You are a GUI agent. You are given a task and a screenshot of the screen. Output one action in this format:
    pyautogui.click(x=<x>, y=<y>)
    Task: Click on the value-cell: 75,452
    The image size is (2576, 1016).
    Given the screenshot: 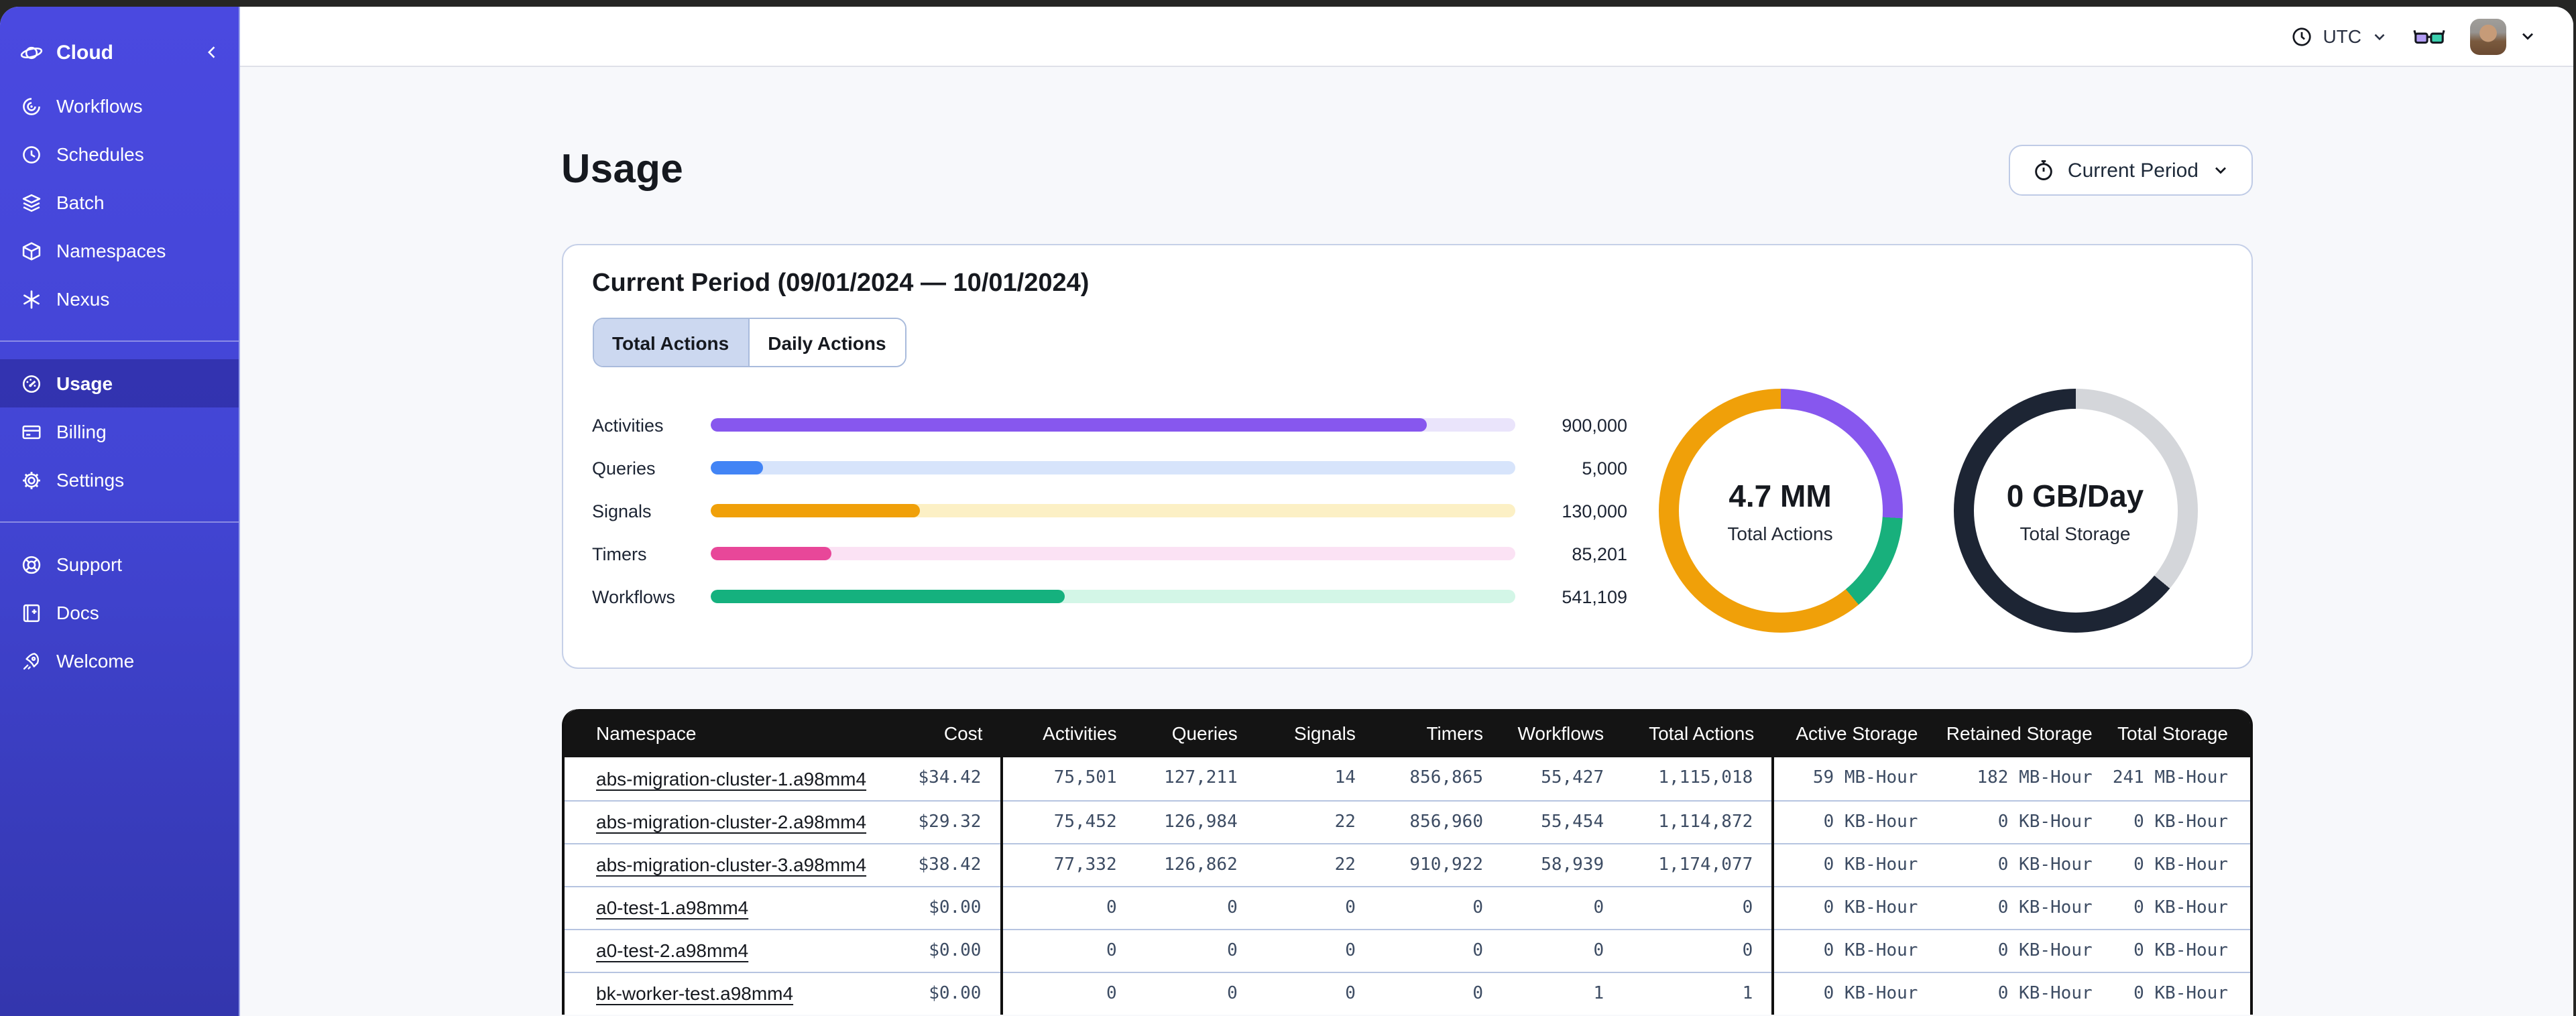 What is the action you would take?
    pyautogui.click(x=1068, y=821)
    